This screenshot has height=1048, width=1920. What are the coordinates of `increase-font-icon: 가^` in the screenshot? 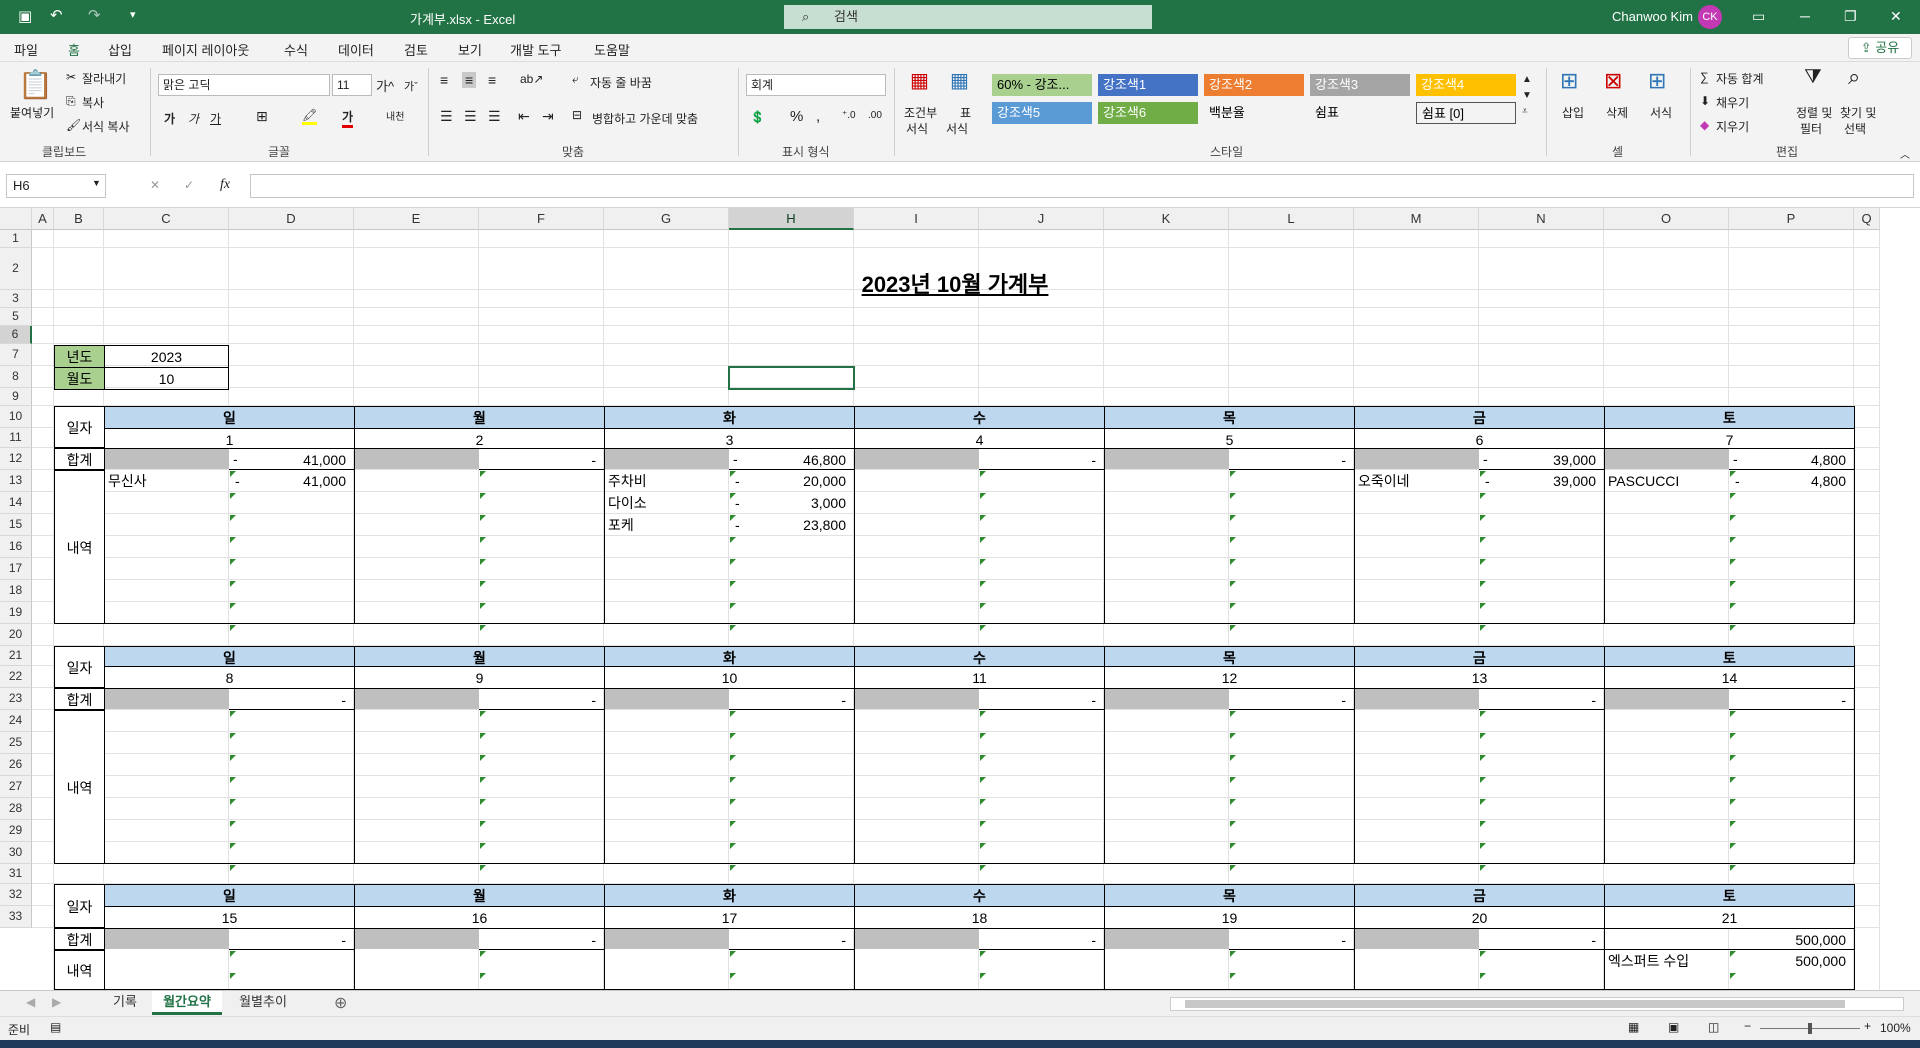 It's located at (385, 85).